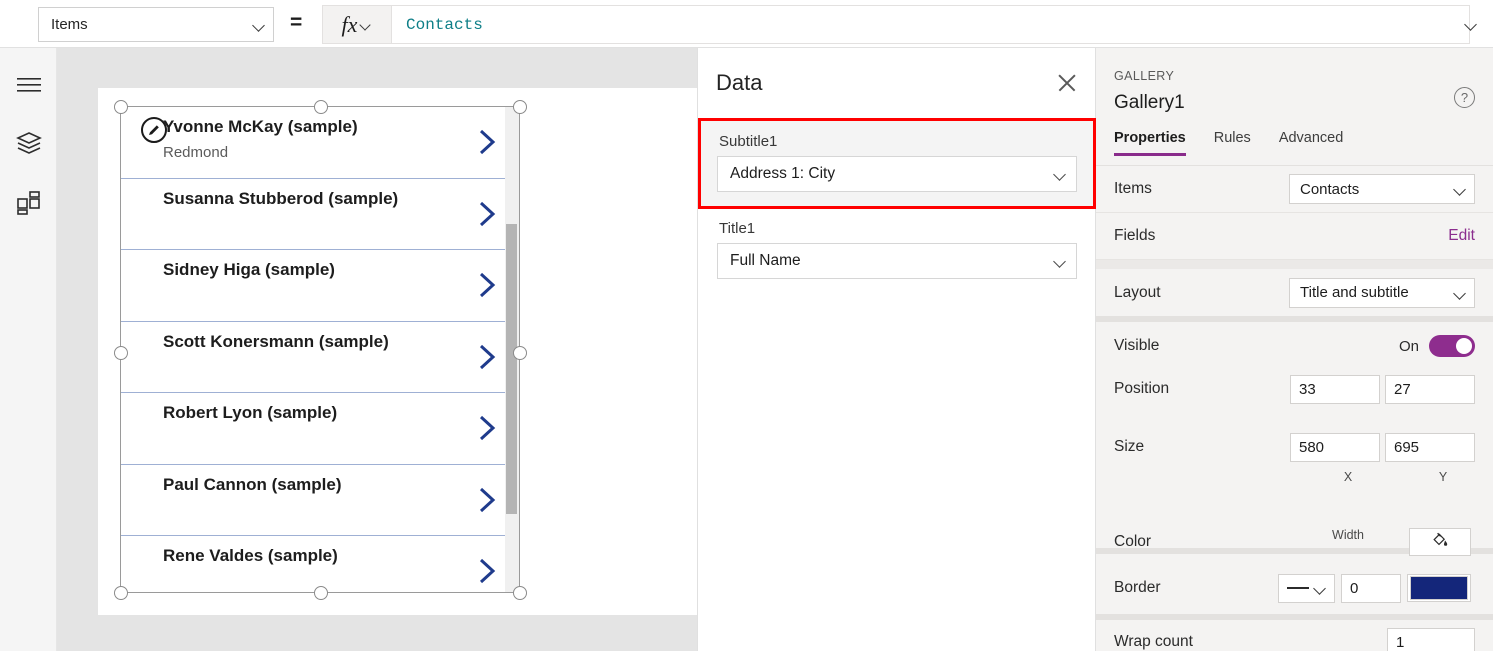  Describe the element at coordinates (121, 107) in the screenshot. I see `resize-handle-top-left` at that location.